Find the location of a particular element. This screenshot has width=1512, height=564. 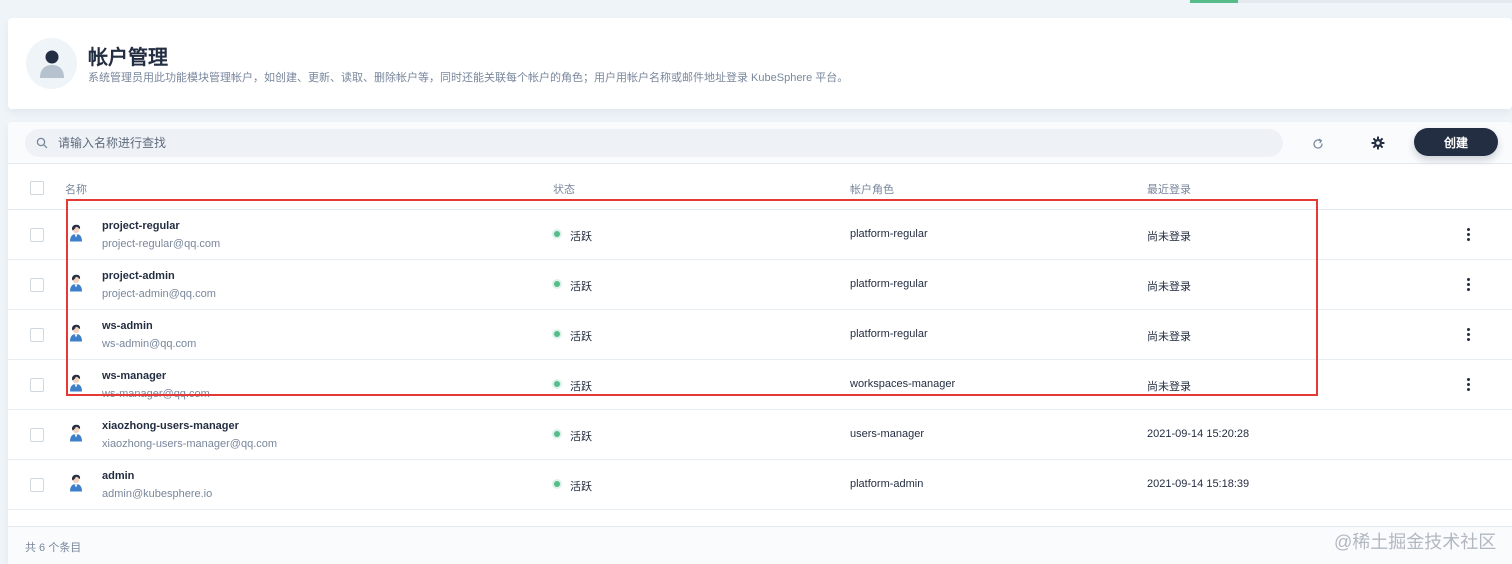

refresh-icon is located at coordinates (1318, 143).